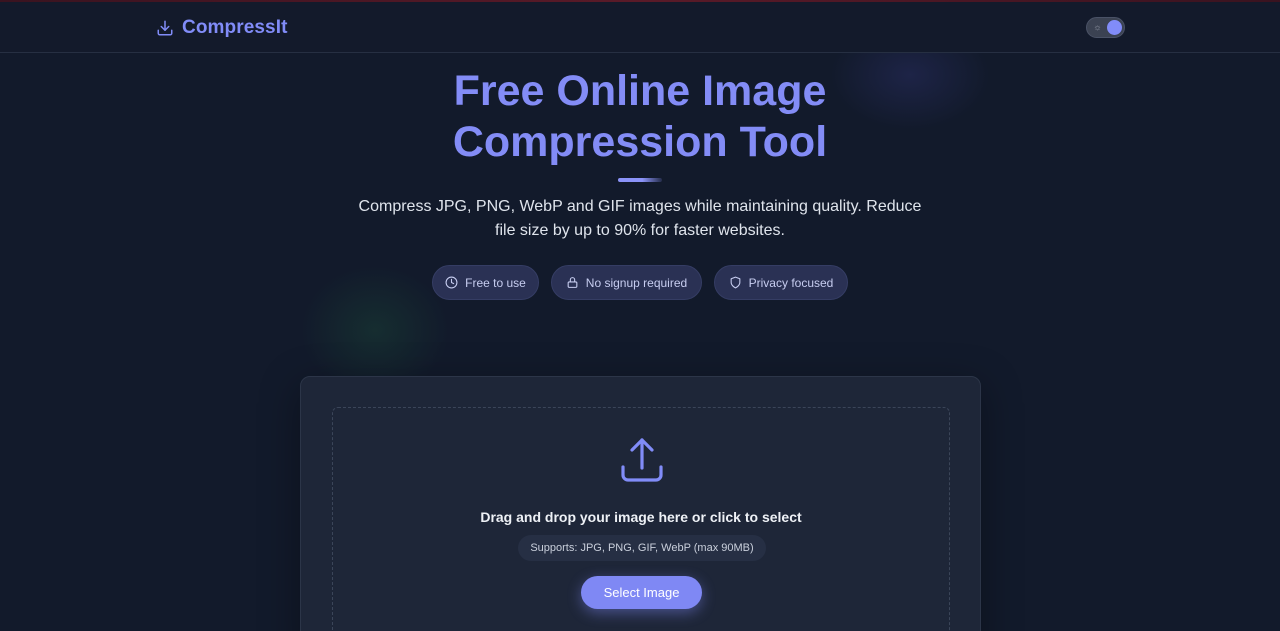 This screenshot has height=631, width=1280. I want to click on badge-privacy: Privacy focused, so click(781, 282).